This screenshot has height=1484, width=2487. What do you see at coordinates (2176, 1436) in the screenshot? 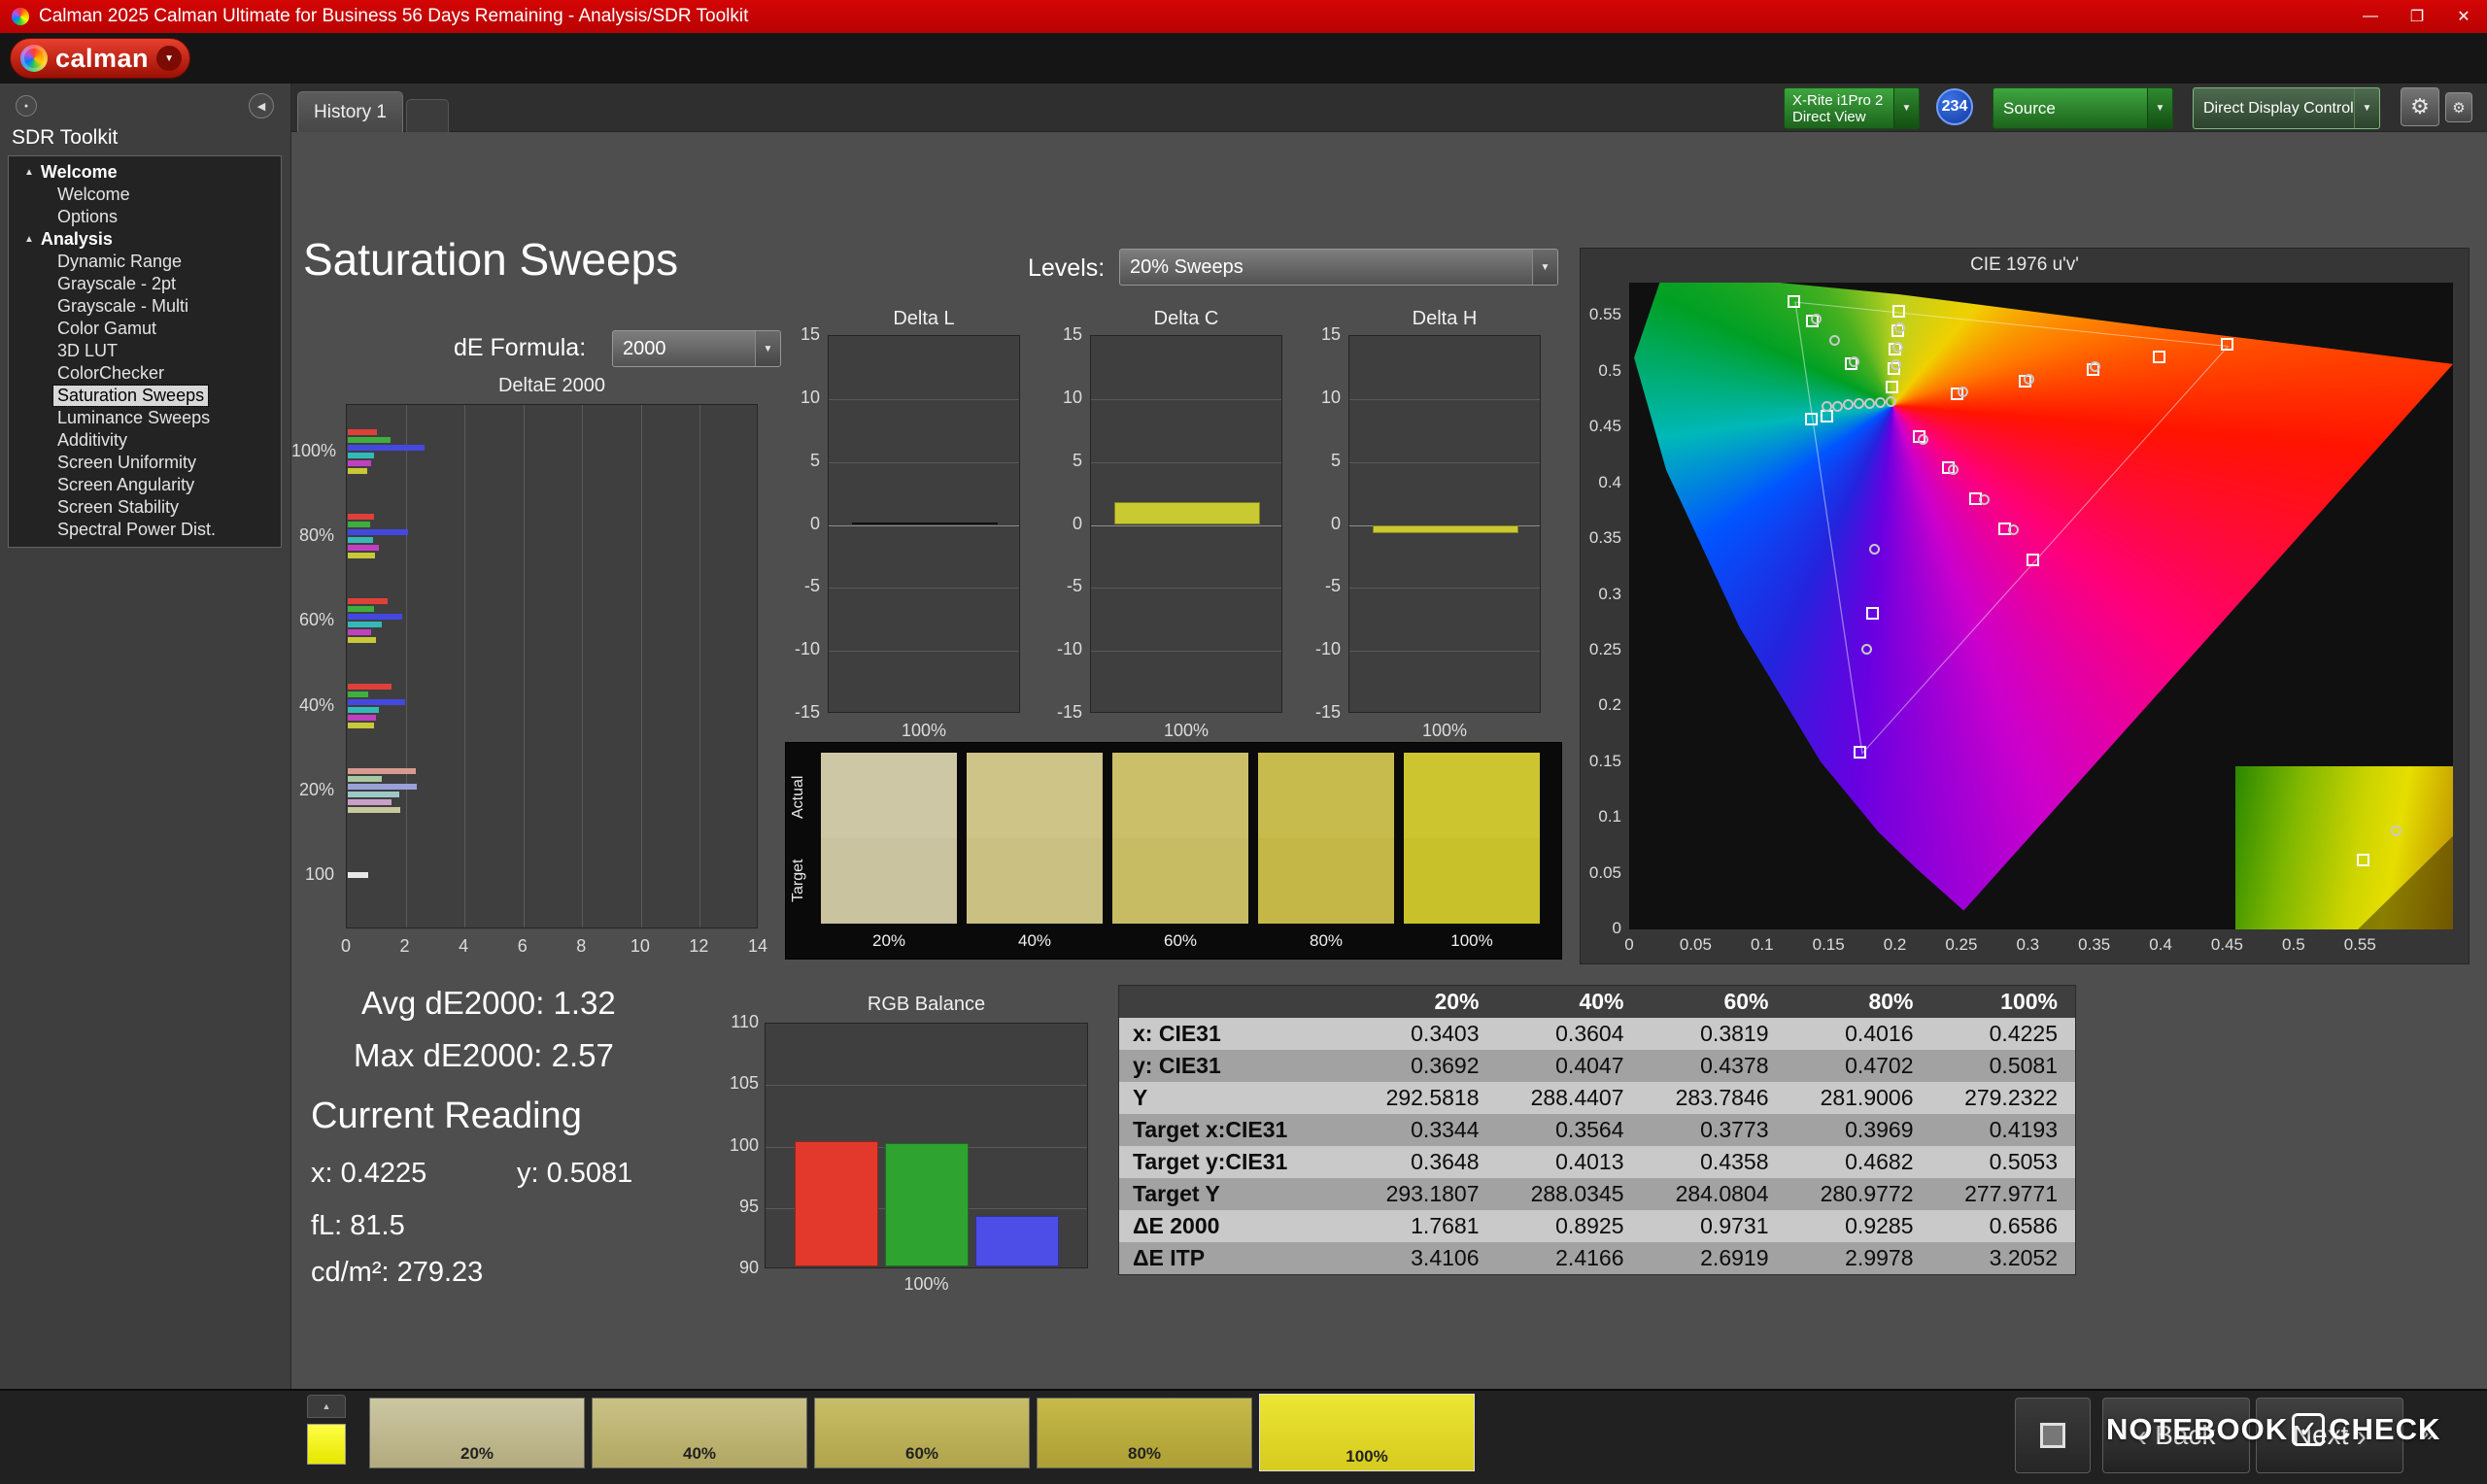
I see `back-button: ‹ Back` at bounding box center [2176, 1436].